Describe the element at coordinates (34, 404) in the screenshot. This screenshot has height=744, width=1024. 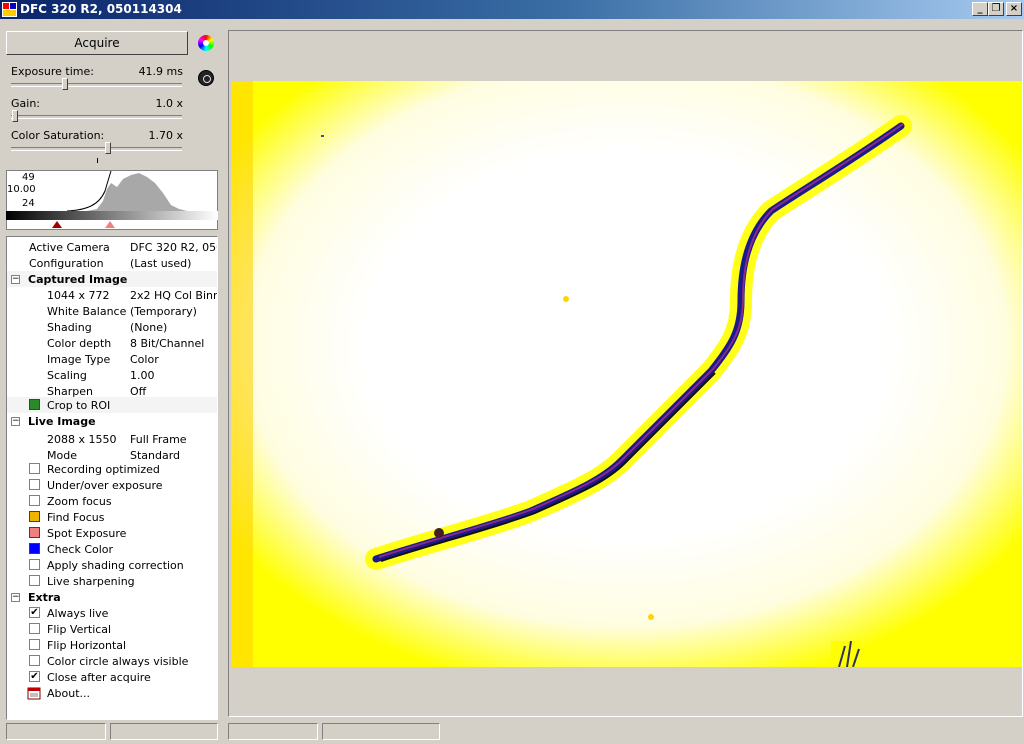
I see `crop-to-roi-swatch` at that location.